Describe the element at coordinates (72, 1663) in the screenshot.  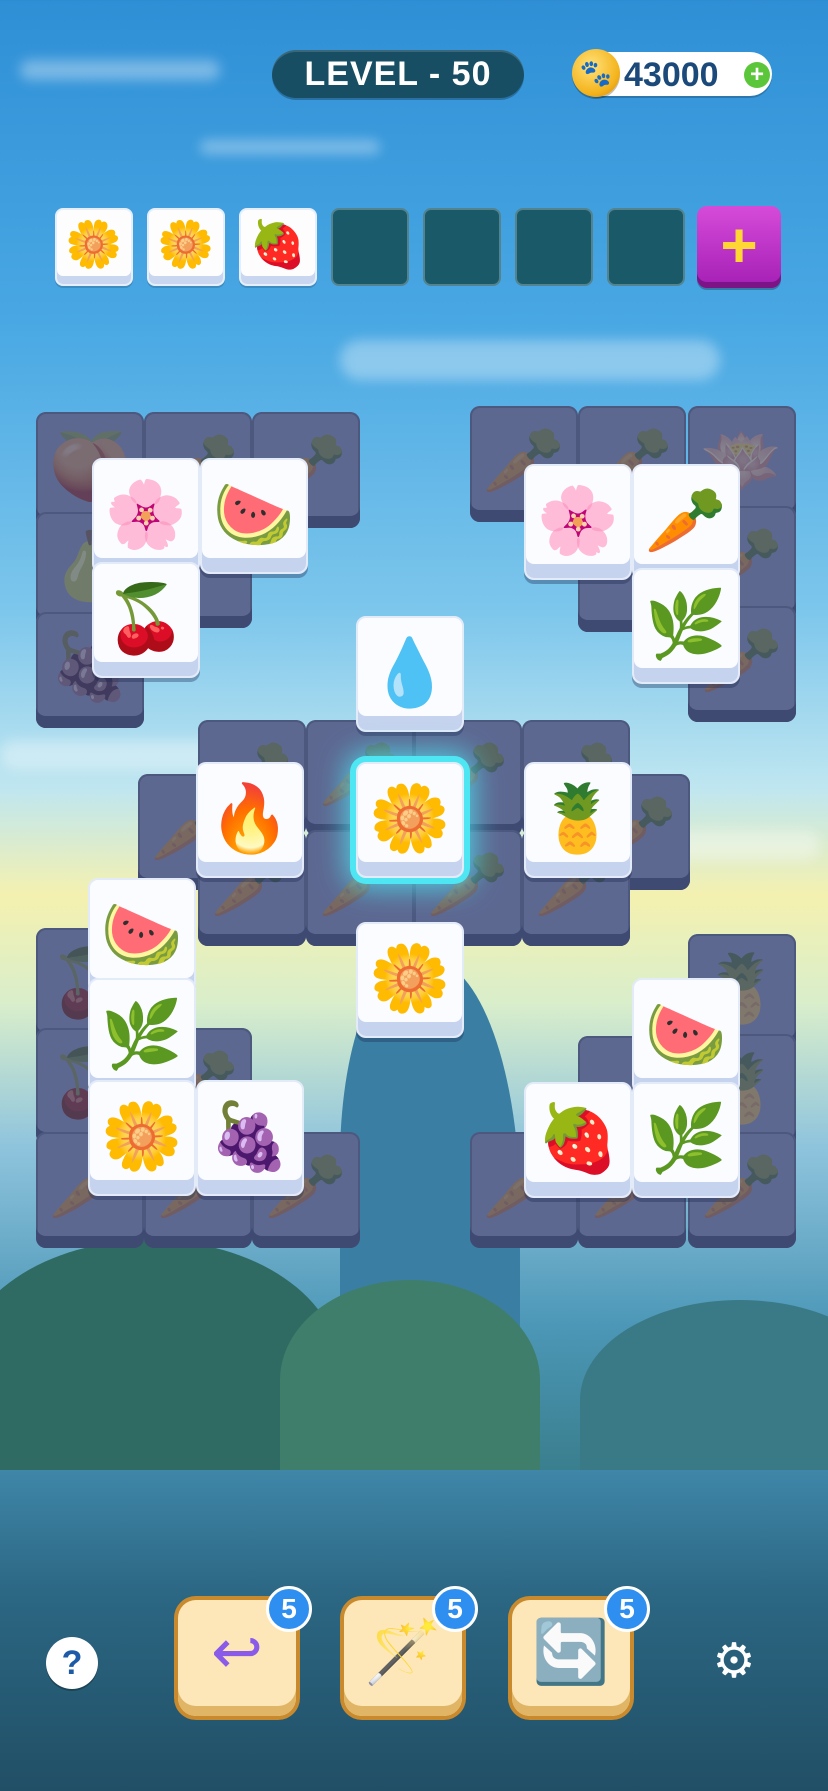
I see `help-button: ?` at that location.